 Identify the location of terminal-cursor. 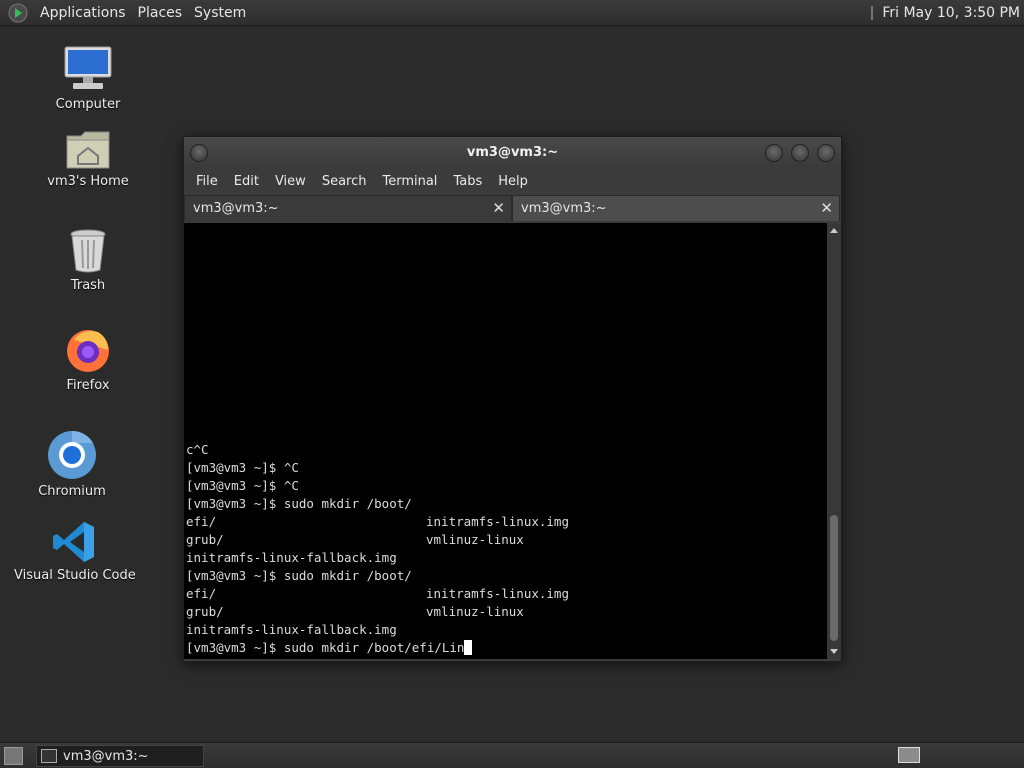
(468, 647).